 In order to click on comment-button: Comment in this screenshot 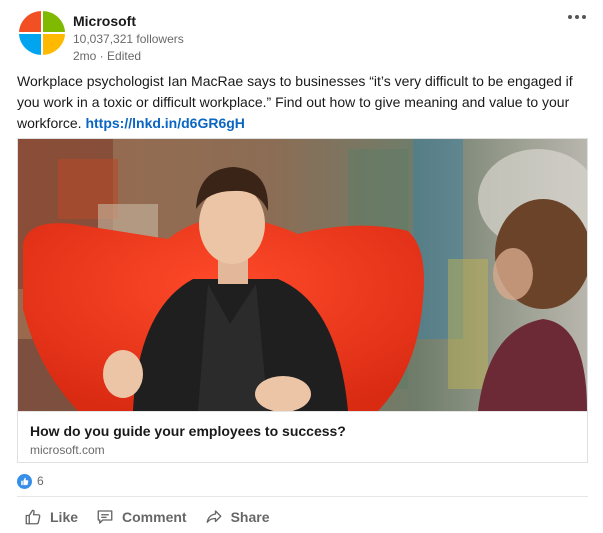, I will do `click(141, 517)`.